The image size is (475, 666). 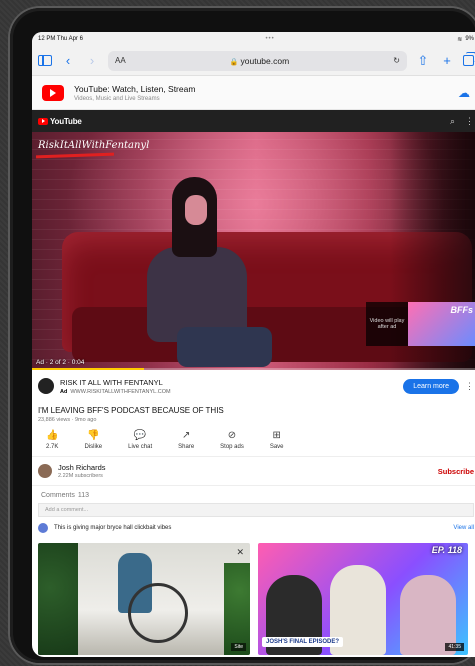 I want to click on forward-icon: ›, so click(x=92, y=60).